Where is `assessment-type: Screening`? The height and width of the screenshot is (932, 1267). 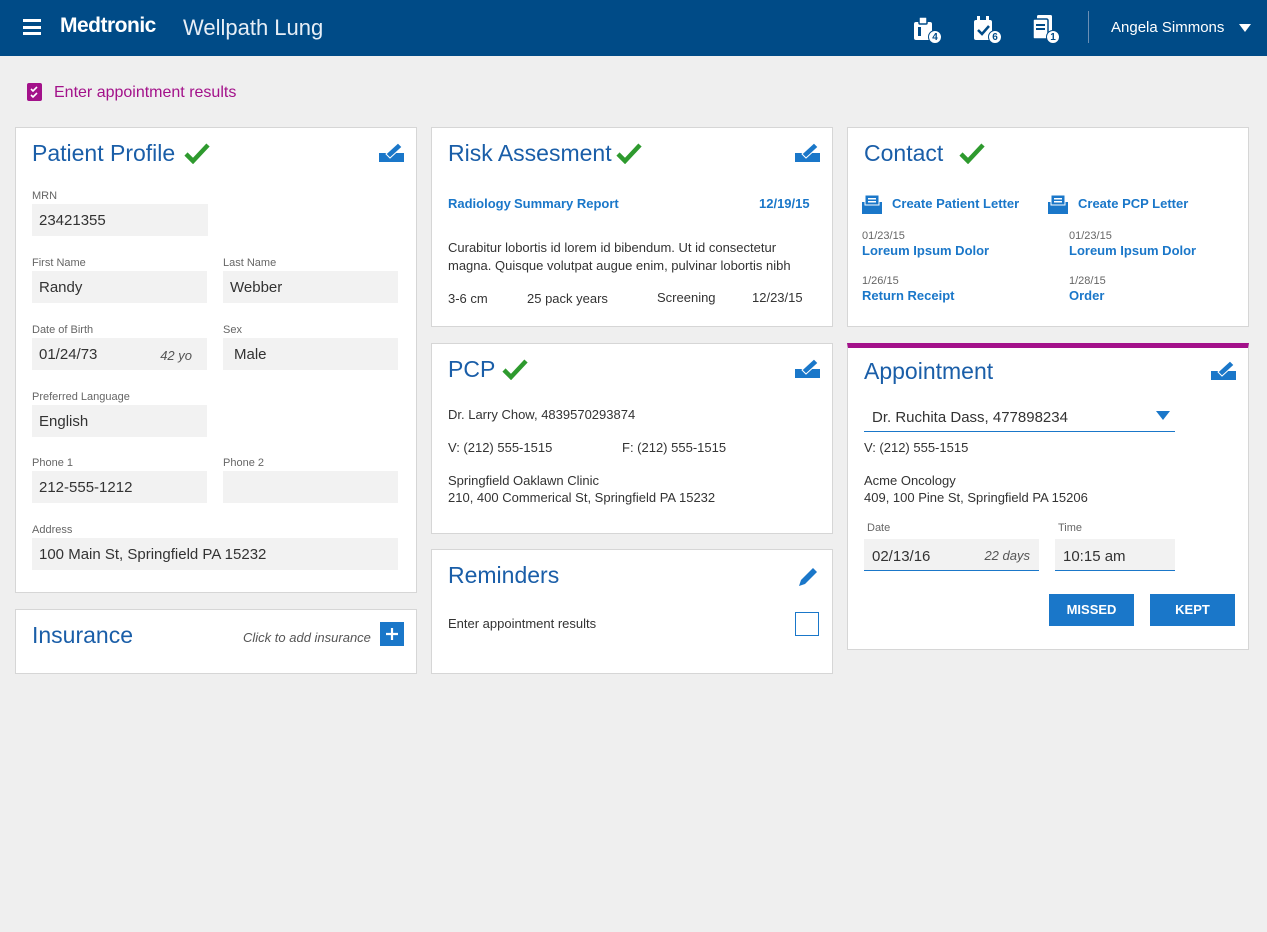
assessment-type: Screening is located at coordinates (686, 297).